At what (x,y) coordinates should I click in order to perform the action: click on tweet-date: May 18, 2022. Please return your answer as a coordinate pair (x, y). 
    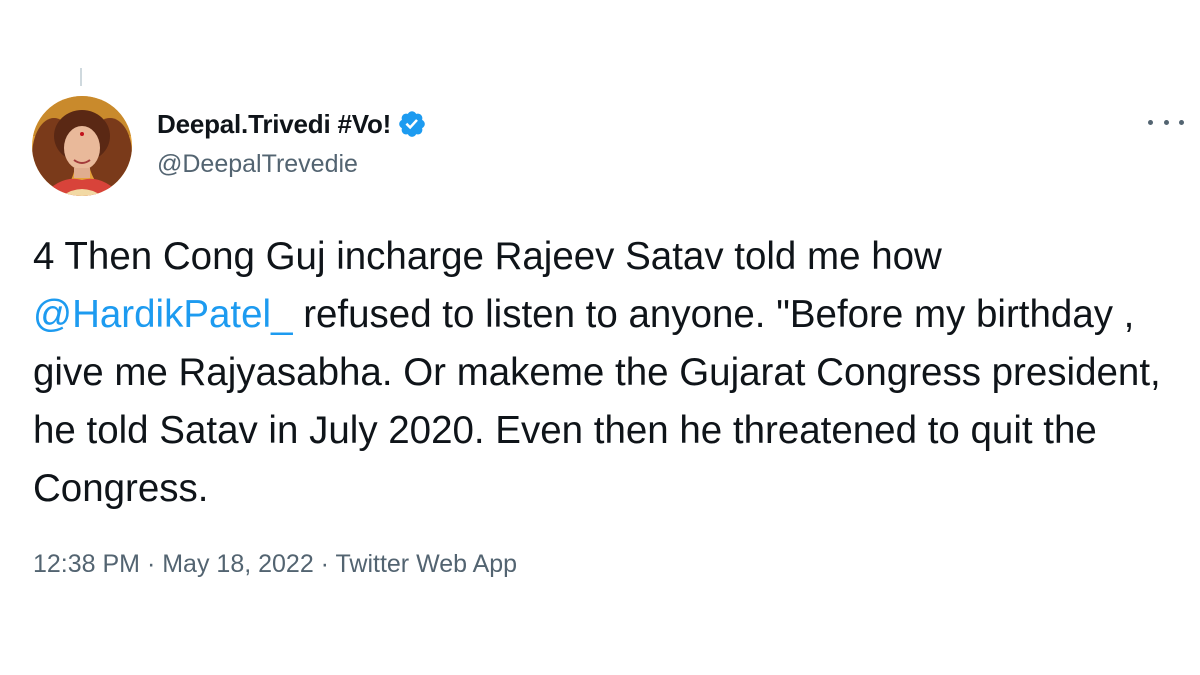
    Looking at the image, I should click on (238, 564).